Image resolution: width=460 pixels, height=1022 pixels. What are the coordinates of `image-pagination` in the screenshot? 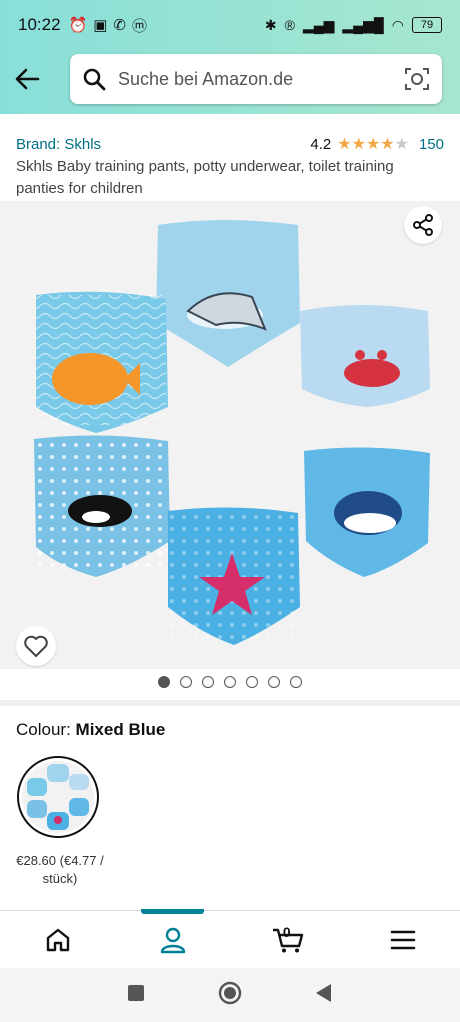 It's located at (230, 682).